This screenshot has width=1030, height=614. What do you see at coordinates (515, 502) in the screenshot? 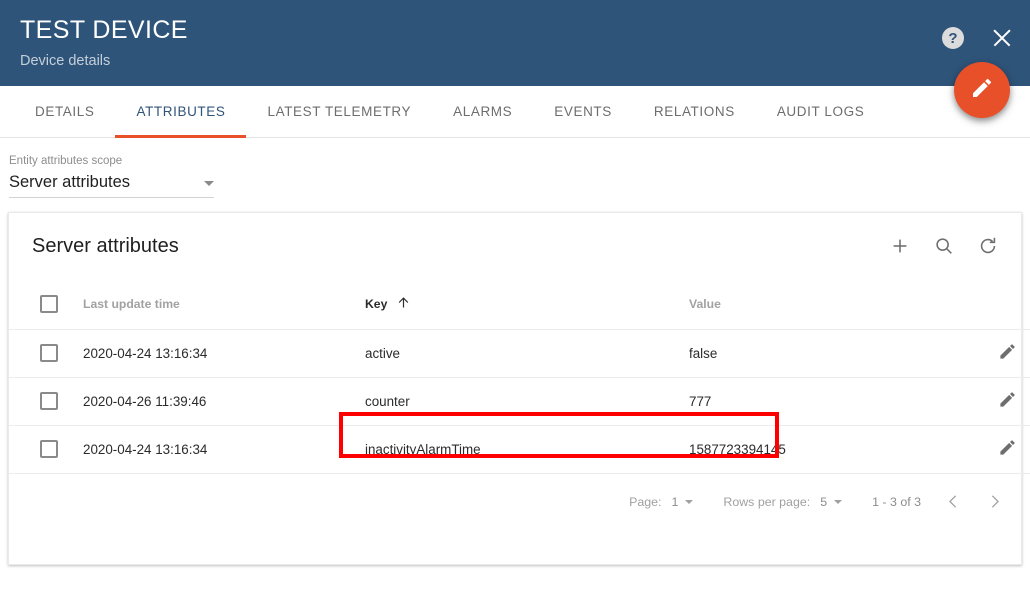
I see `paginator: Page: 1 Rows per page: 5 1 - 3 of 3` at bounding box center [515, 502].